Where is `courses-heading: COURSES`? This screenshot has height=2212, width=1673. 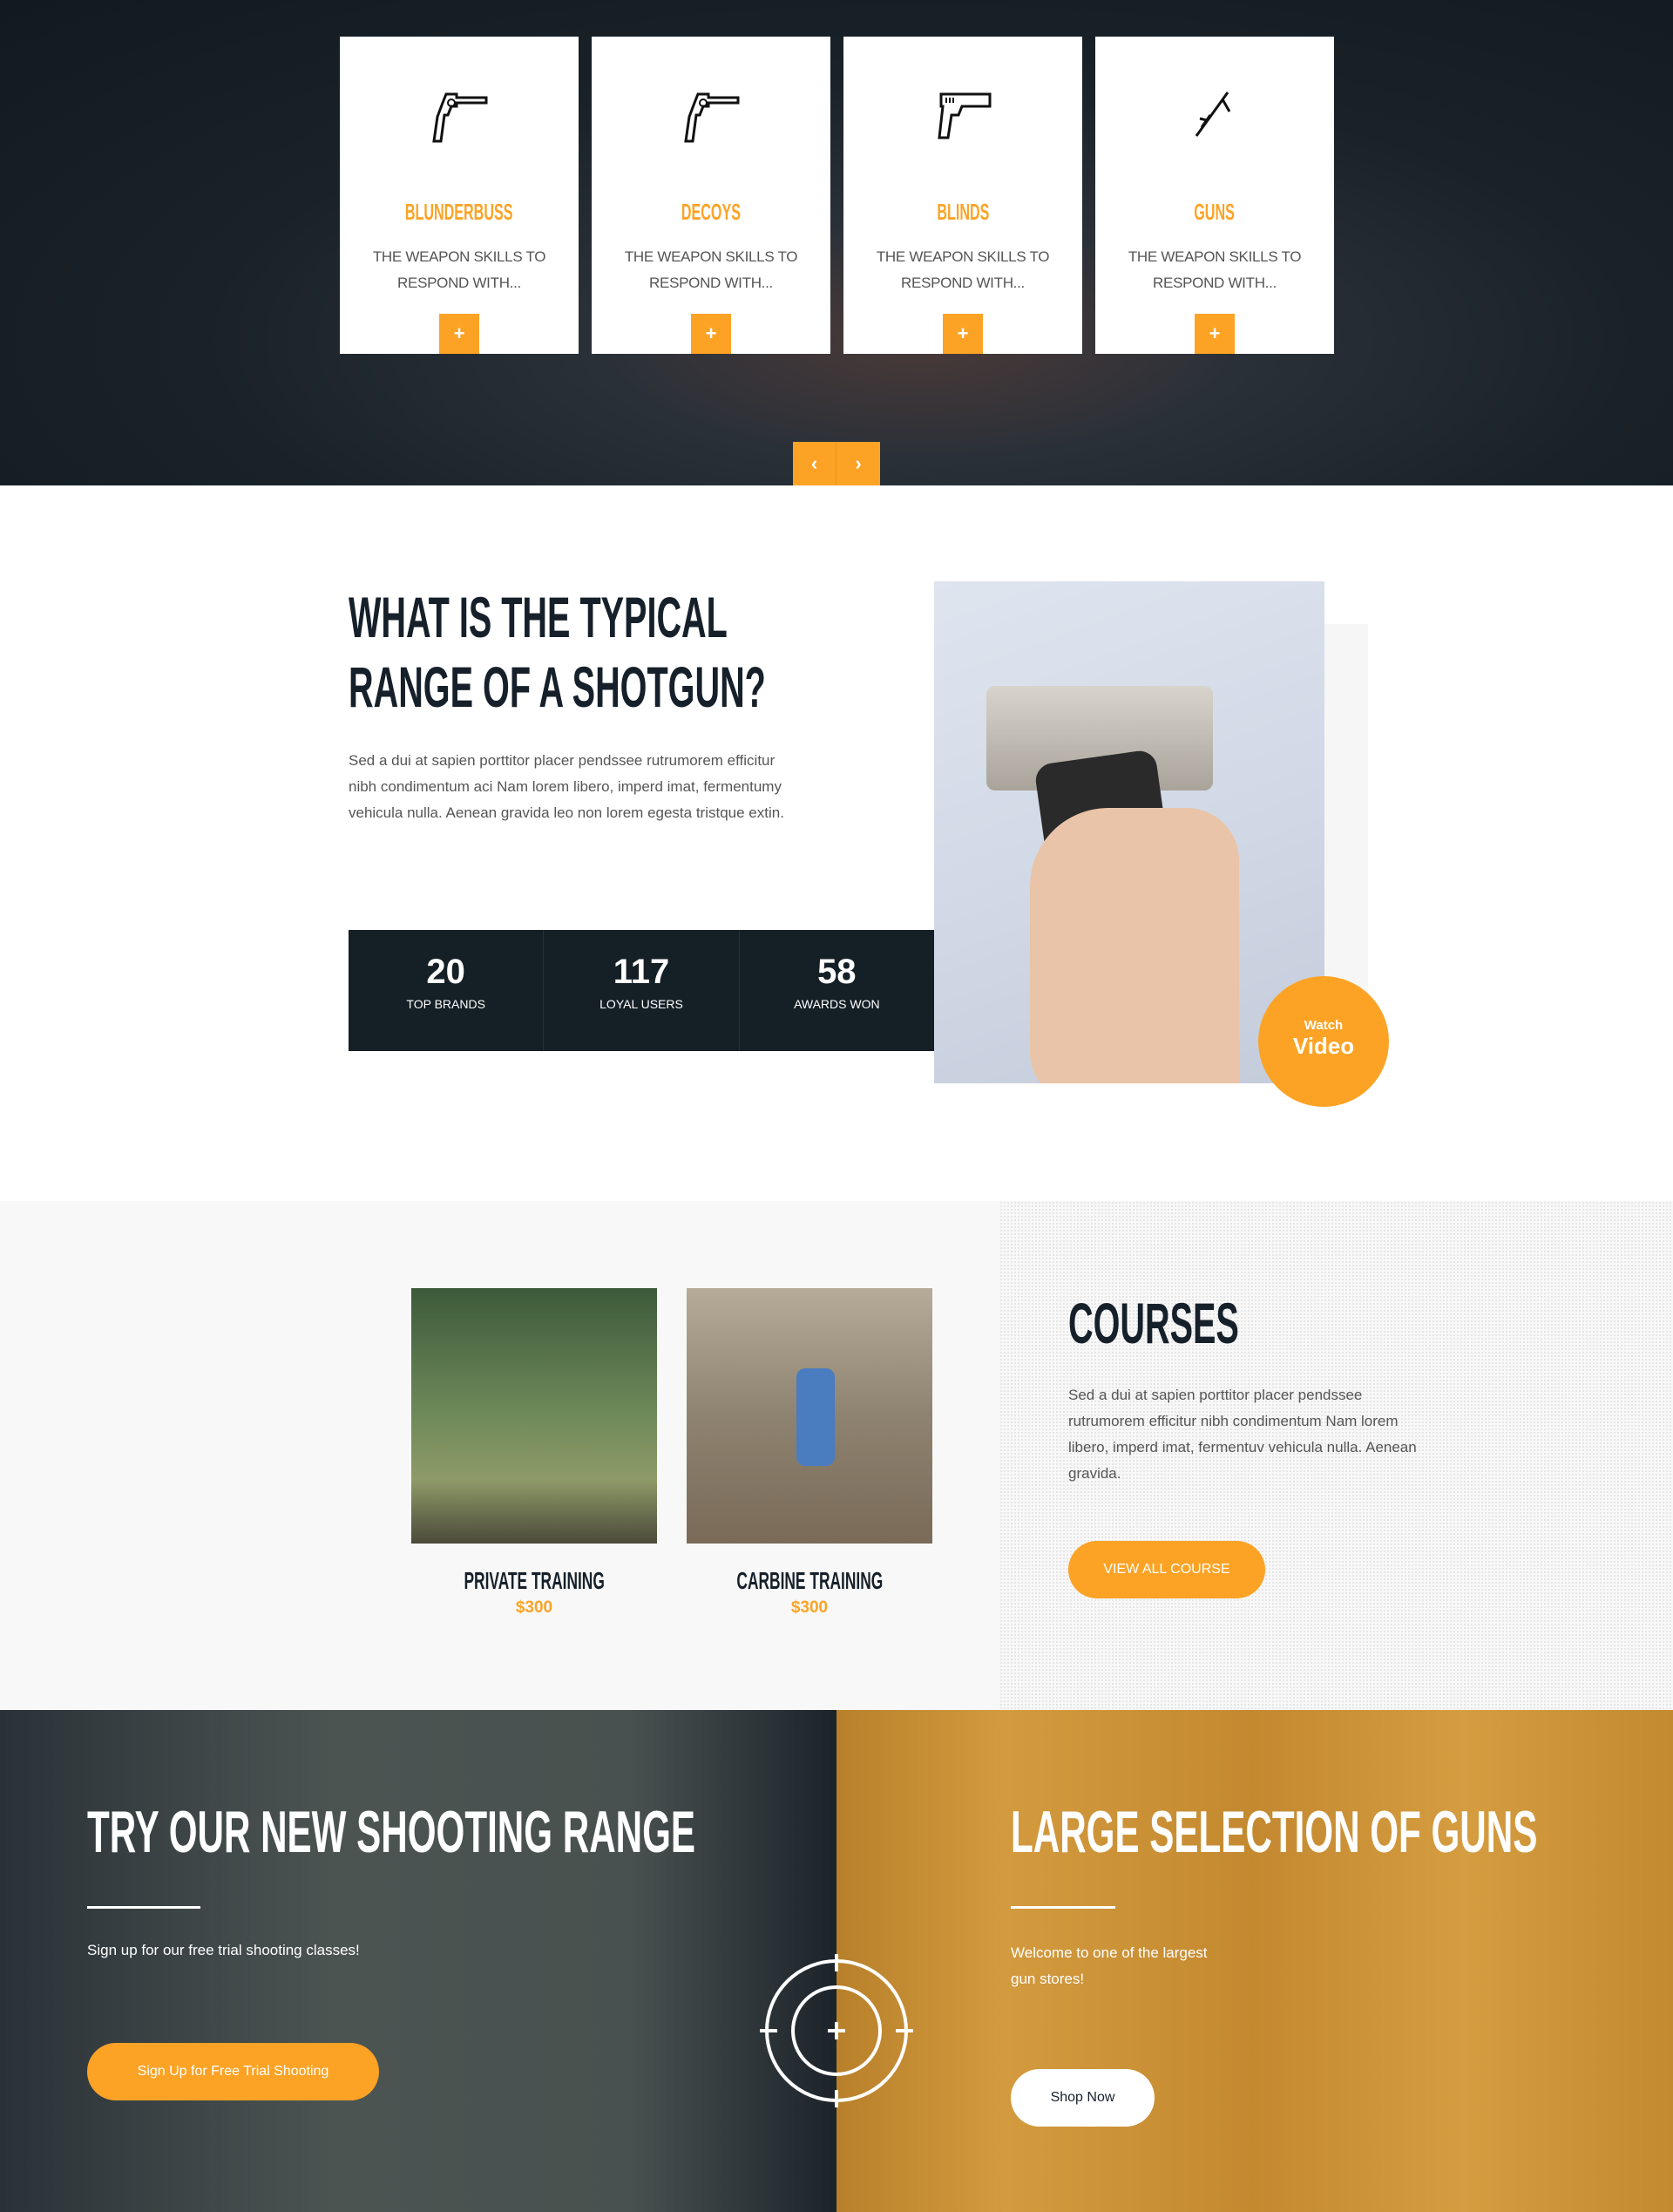
courses-heading: COURSES is located at coordinates (1153, 1323).